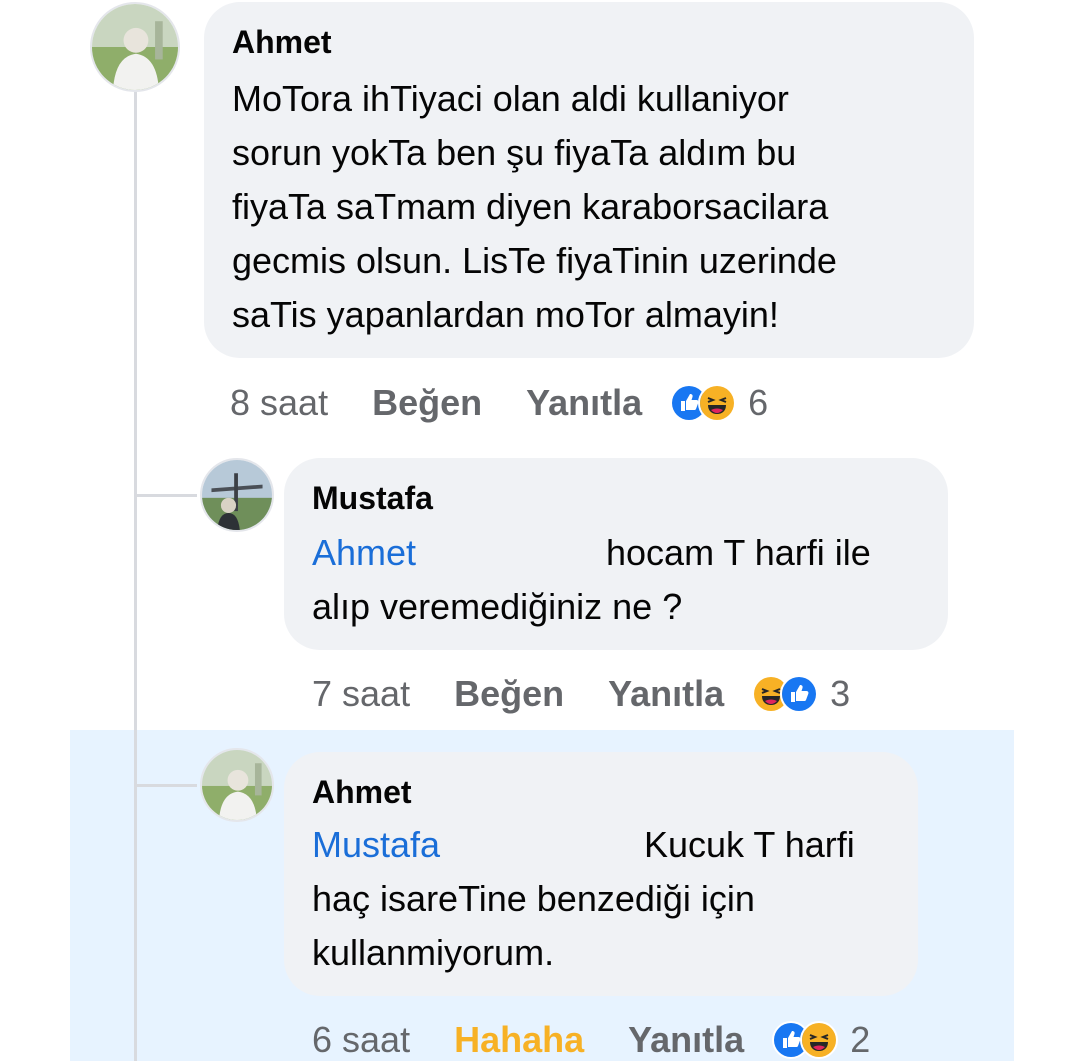  I want to click on reaction-summary: 6, so click(719, 403).